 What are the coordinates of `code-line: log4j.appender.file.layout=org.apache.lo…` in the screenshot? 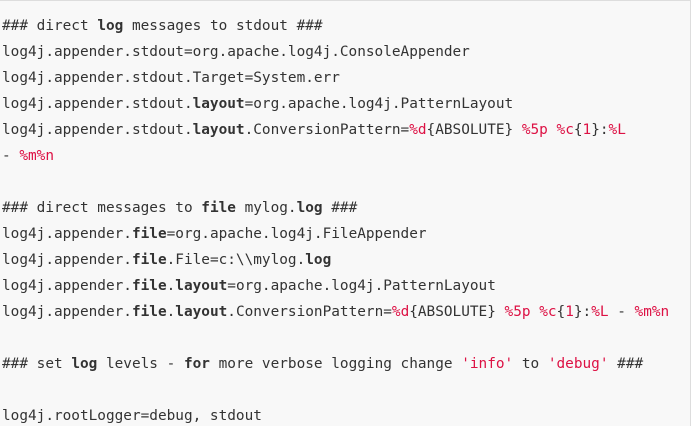 It's located at (335, 286).